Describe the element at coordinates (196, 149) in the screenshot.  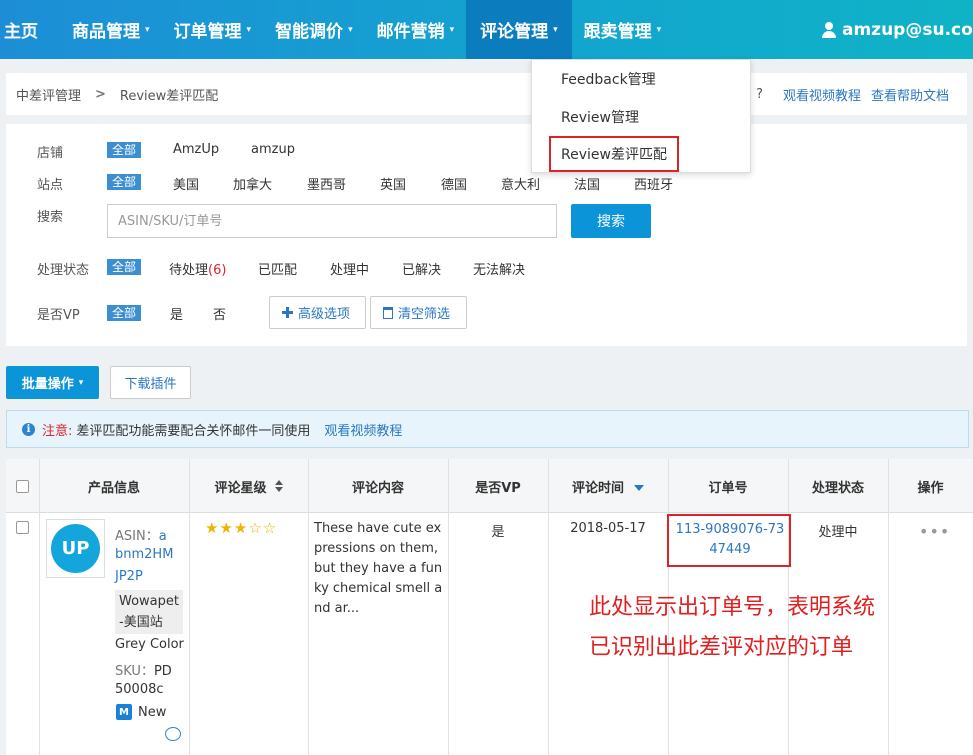
I see `shop-option-amzup: AmzUp` at that location.